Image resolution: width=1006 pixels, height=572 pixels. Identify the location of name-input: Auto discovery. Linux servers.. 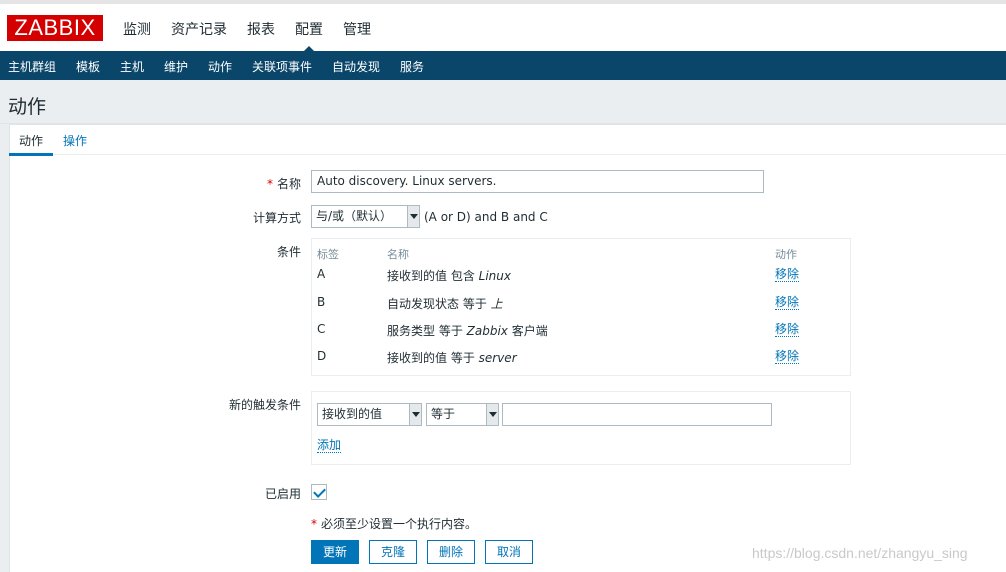
(537, 181).